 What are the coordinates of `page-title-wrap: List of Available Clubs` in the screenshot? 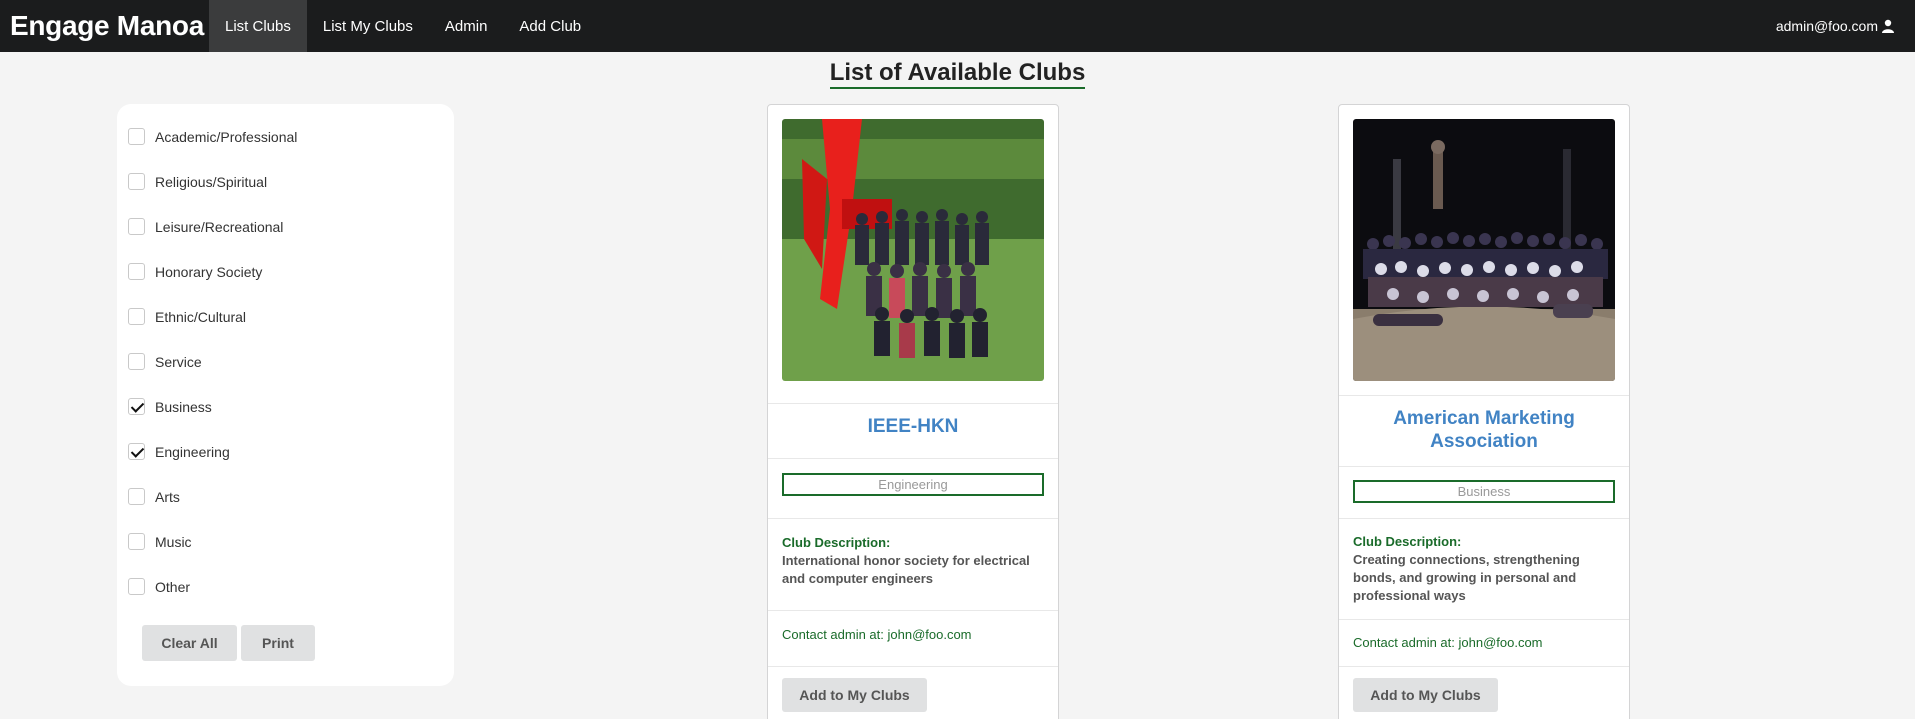 It's located at (957, 74).